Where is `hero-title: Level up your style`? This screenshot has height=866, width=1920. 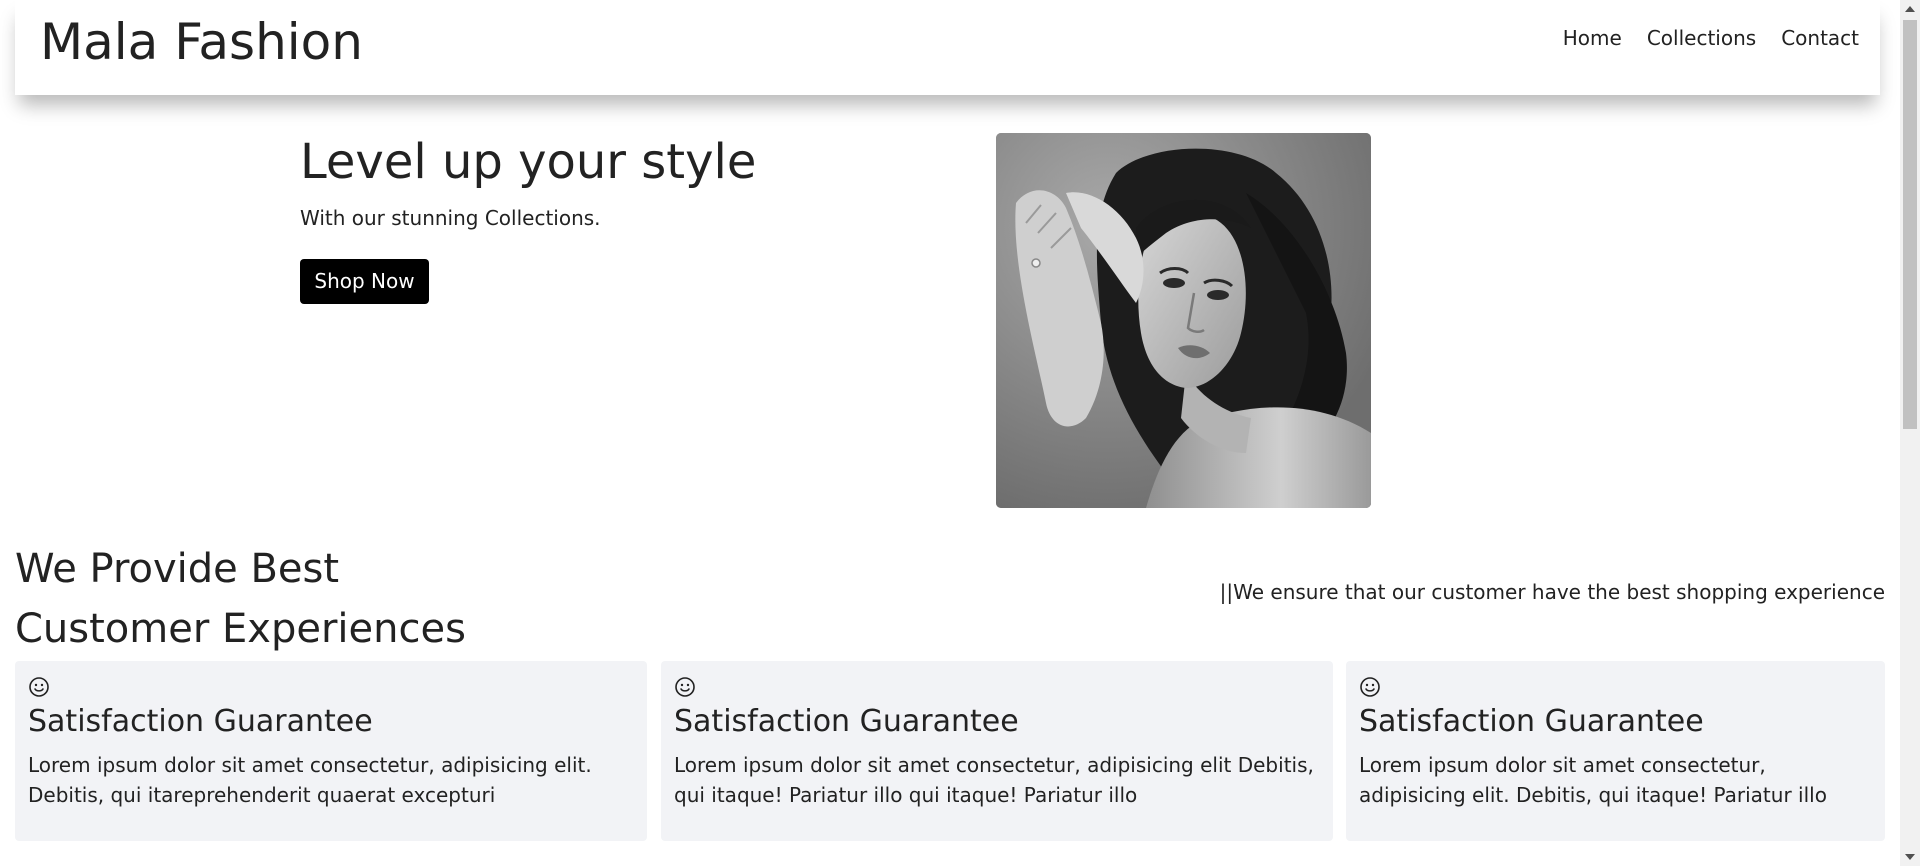
hero-title: Level up your style is located at coordinates (528, 162).